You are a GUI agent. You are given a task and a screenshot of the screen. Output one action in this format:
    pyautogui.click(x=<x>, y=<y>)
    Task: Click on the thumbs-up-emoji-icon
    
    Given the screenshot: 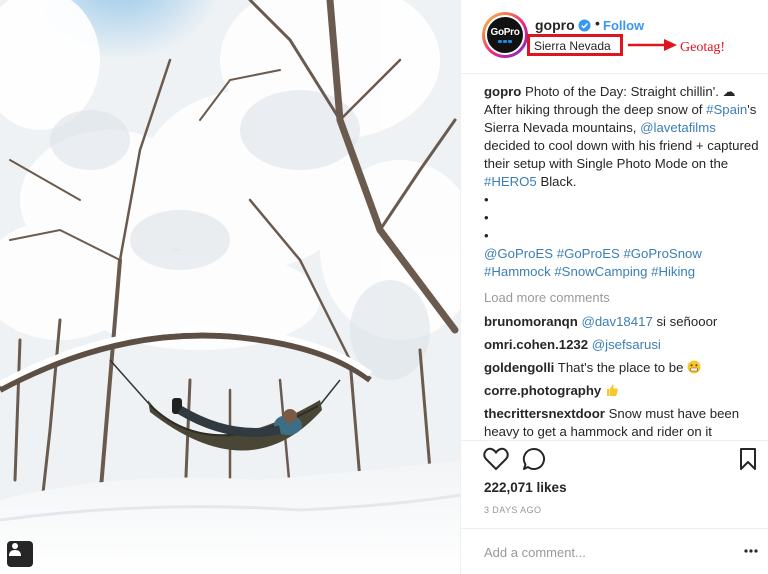 What is the action you would take?
    pyautogui.click(x=612, y=390)
    